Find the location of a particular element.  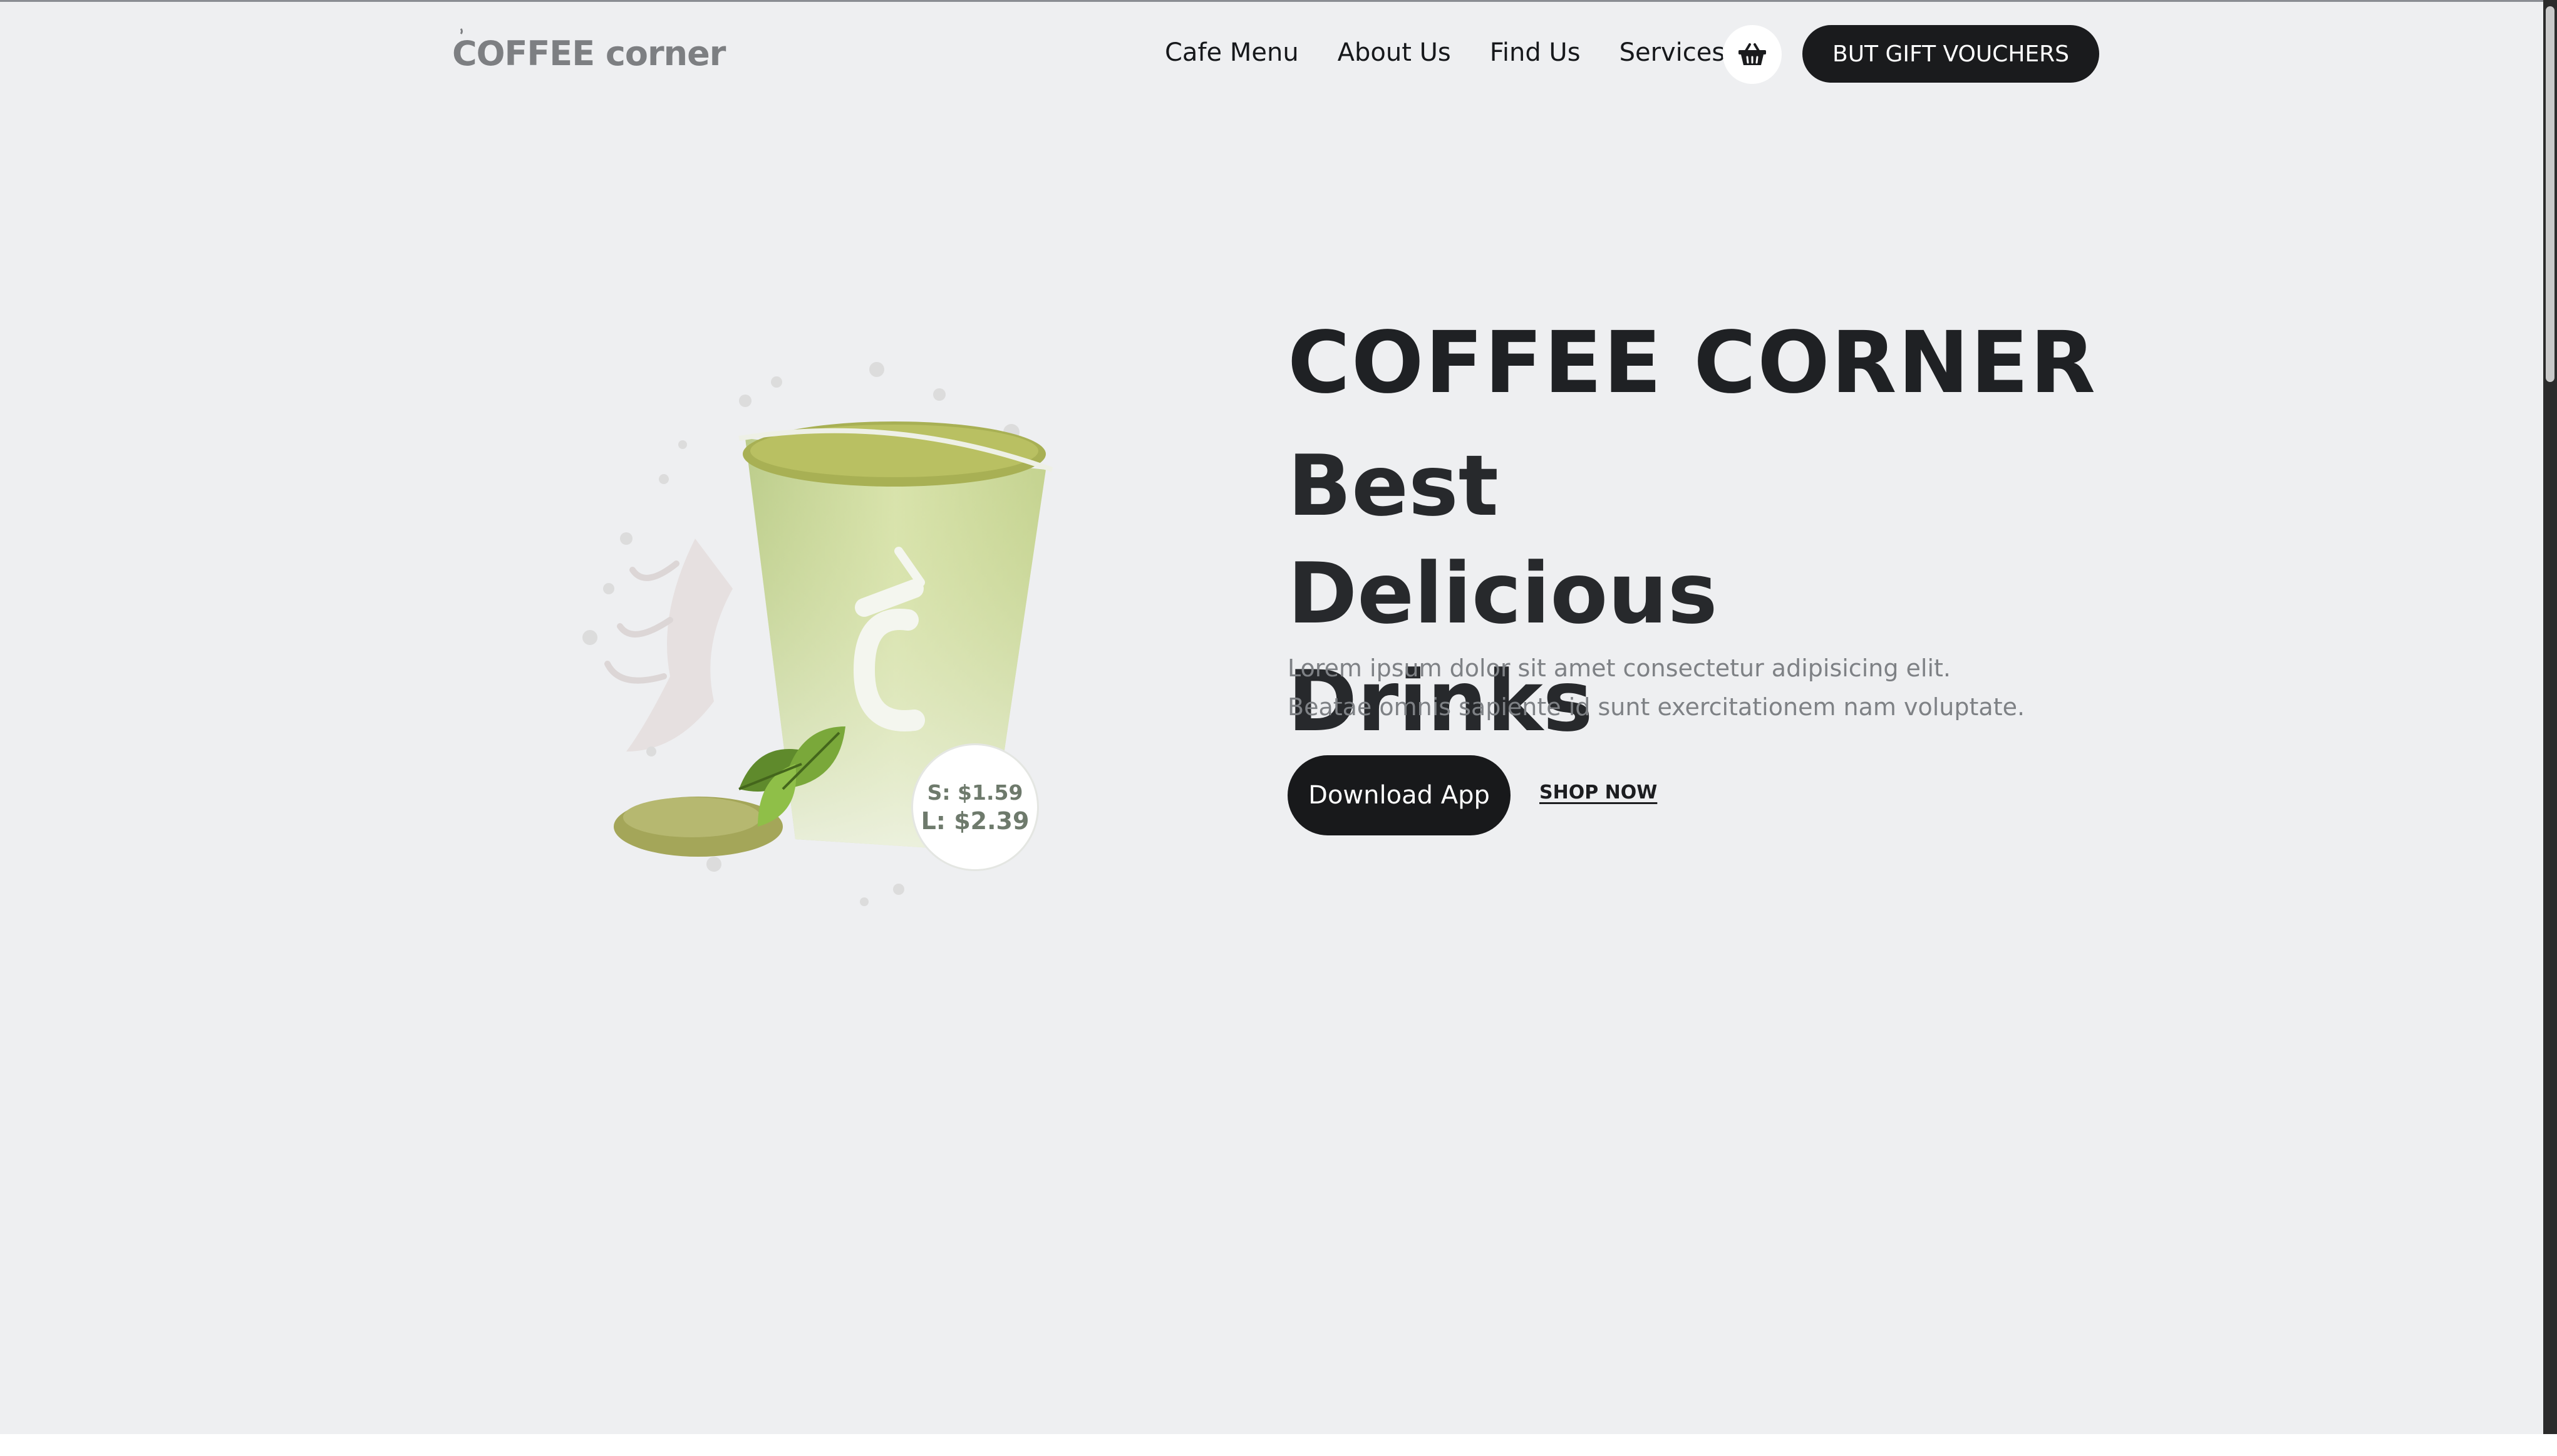

nav-link-about-us: About Us is located at coordinates (1394, 53).